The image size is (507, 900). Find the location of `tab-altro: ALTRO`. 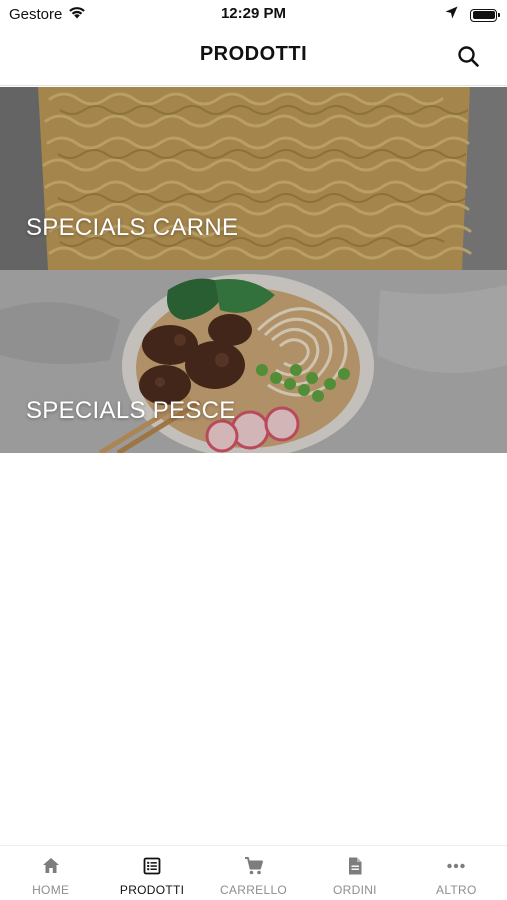

tab-altro: ALTRO is located at coordinates (456, 873).